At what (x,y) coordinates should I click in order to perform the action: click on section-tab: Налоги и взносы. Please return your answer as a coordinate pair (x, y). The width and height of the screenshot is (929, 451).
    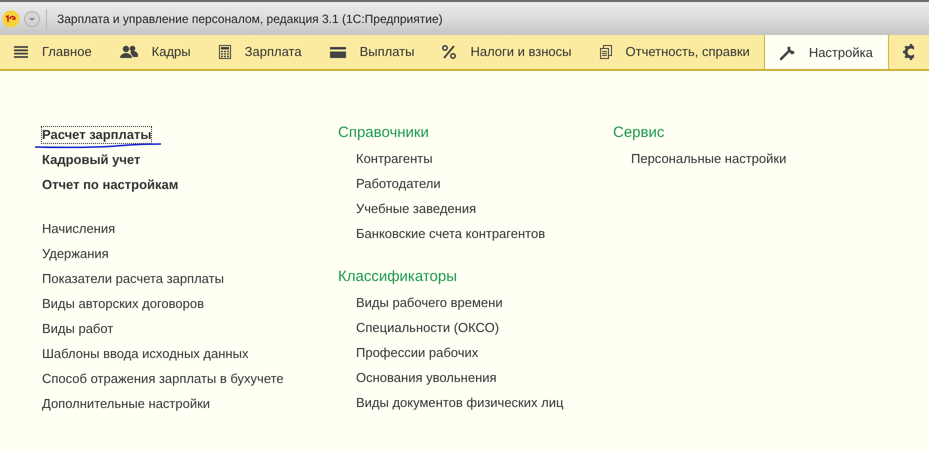
    Looking at the image, I should click on (507, 52).